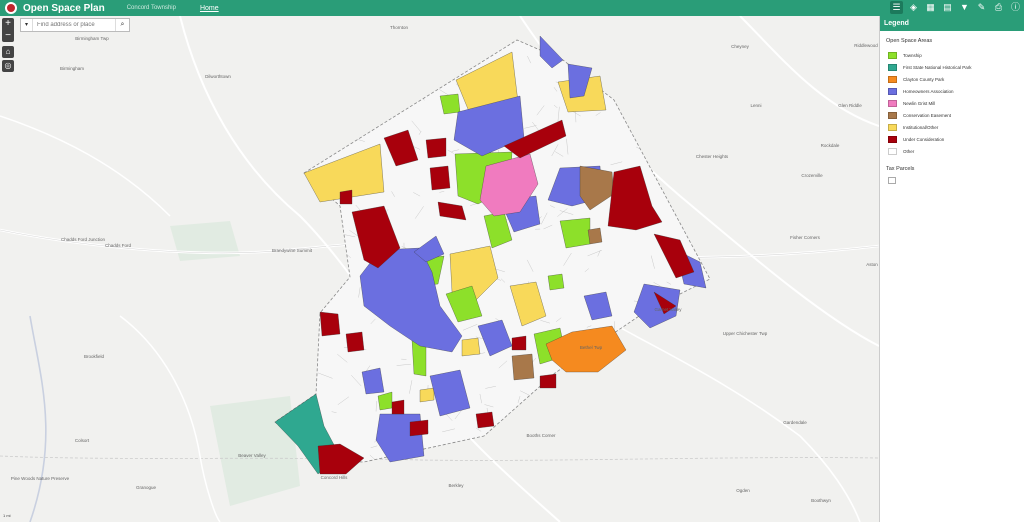 The image size is (1024, 522). Describe the element at coordinates (919, 103) in the screenshot. I see `legend-label: Newlin Grist Mill` at that location.